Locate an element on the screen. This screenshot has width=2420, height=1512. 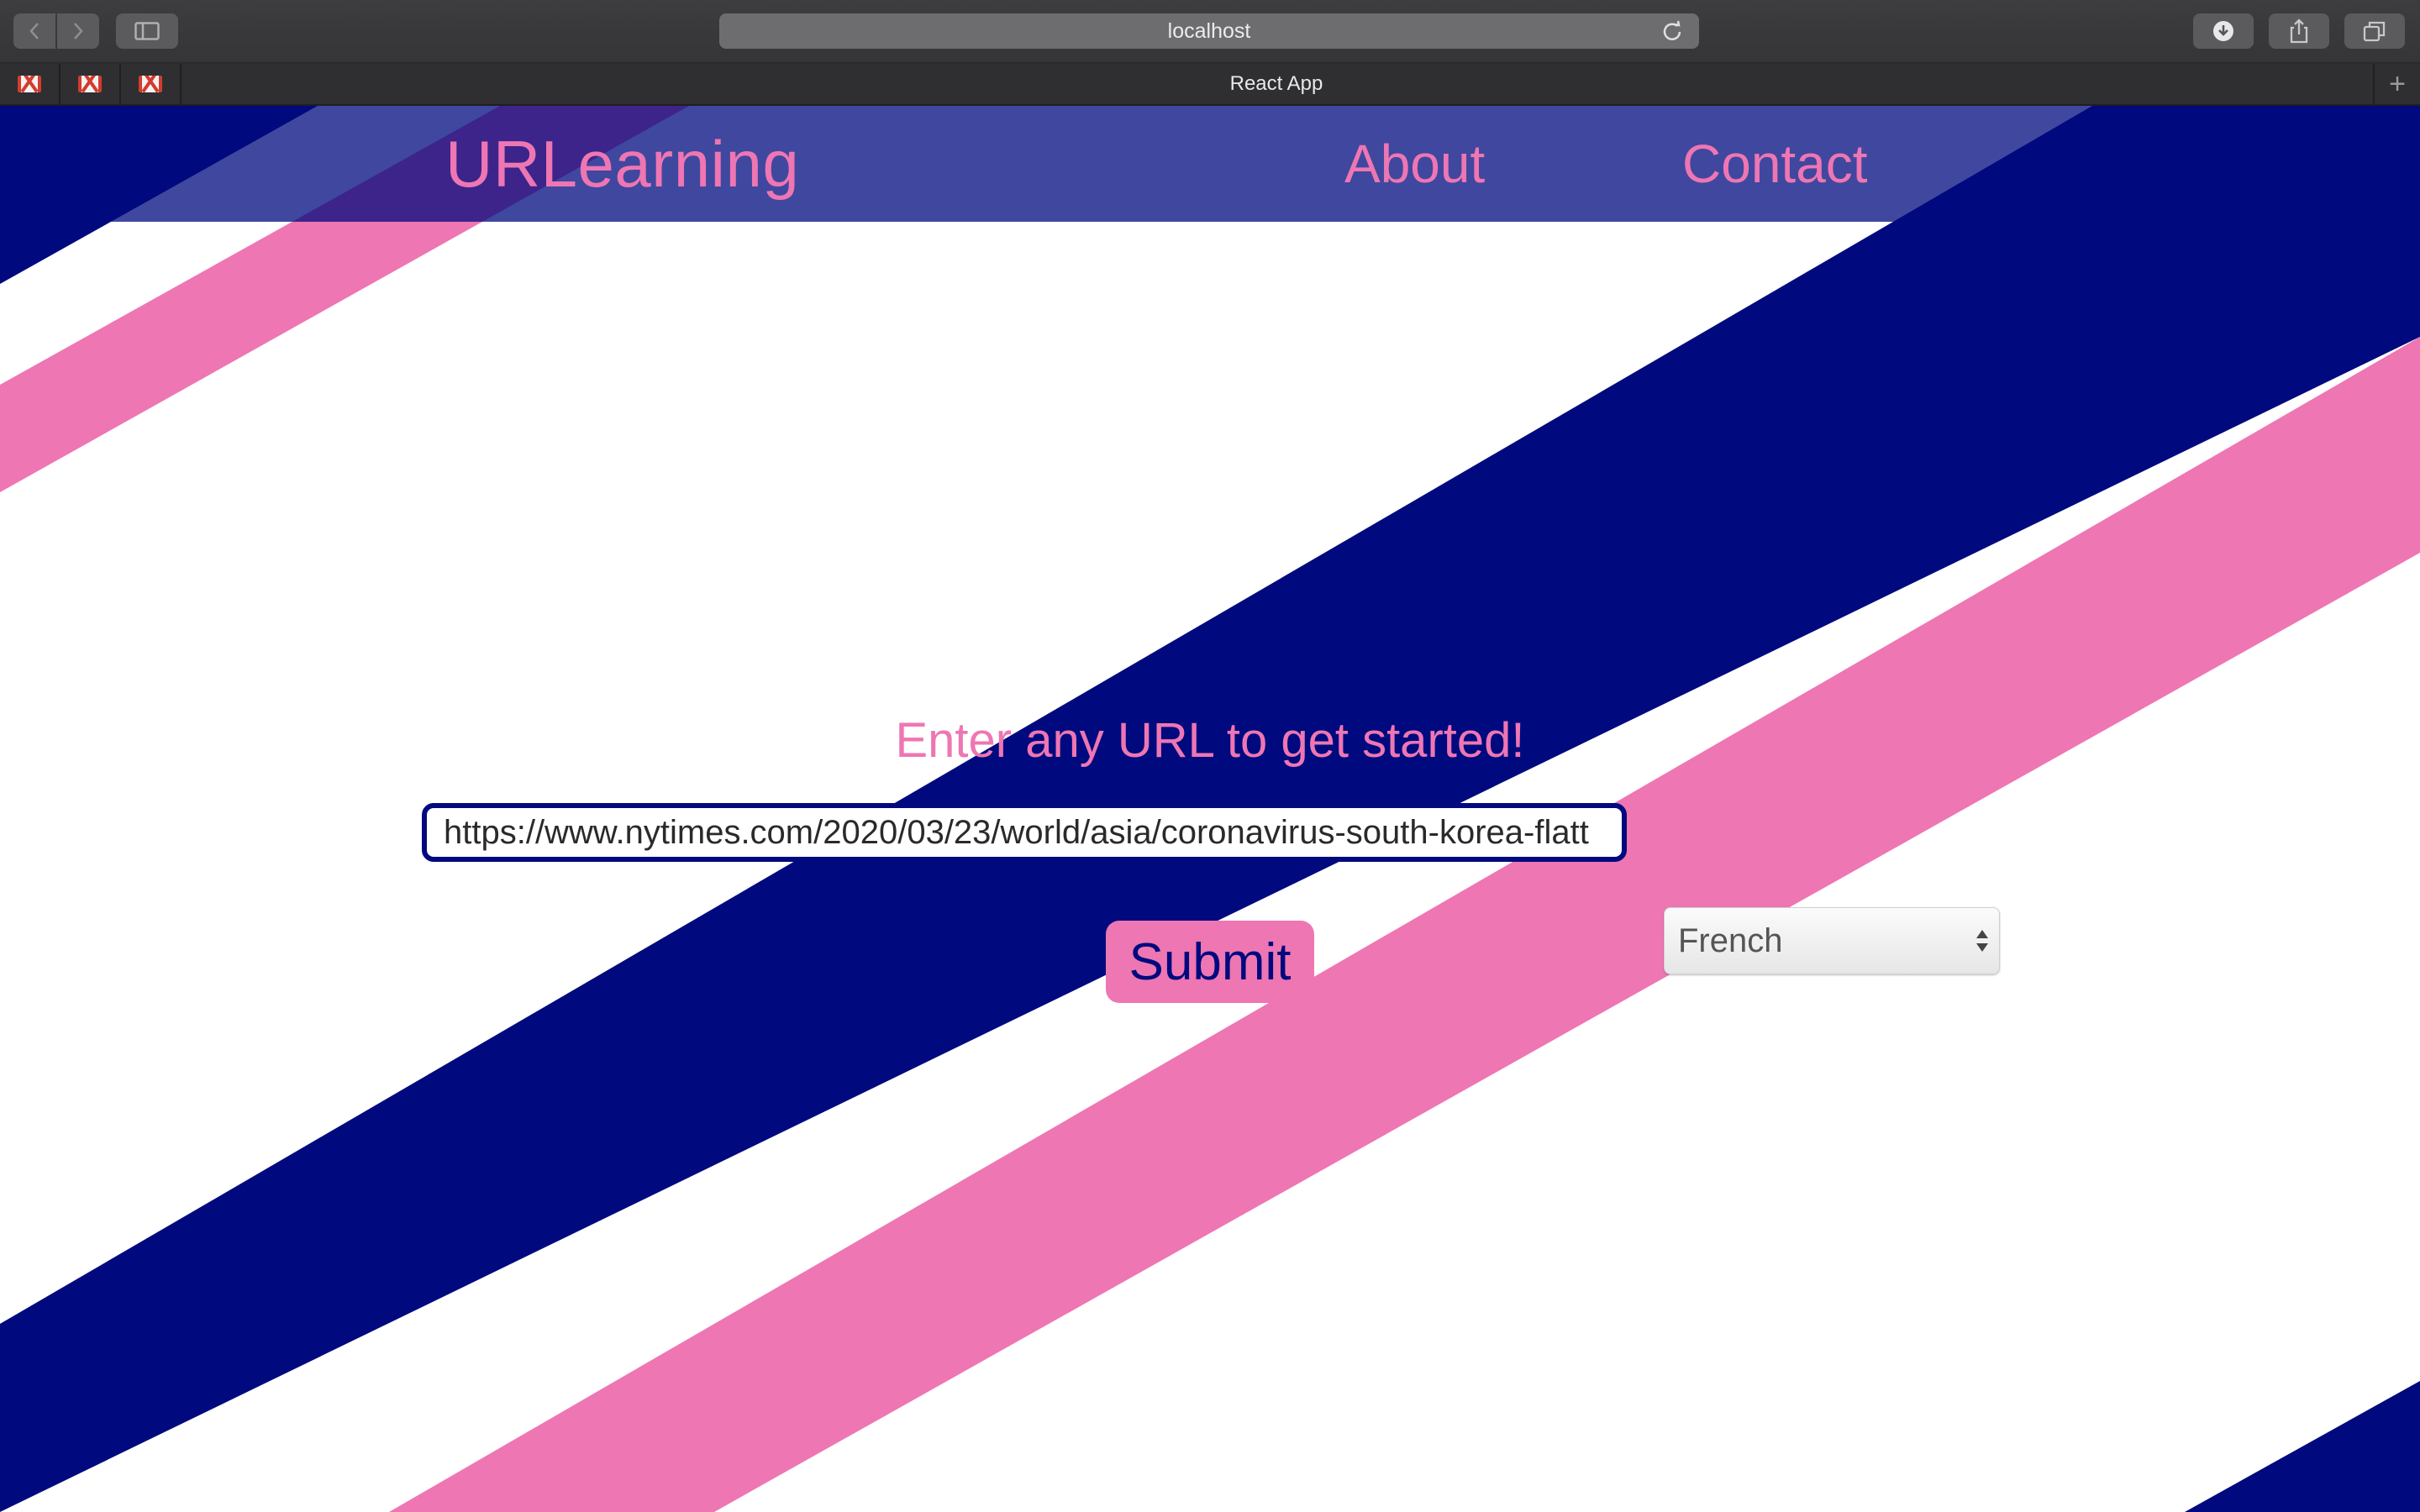
address-bar: localhost is located at coordinates (1209, 31).